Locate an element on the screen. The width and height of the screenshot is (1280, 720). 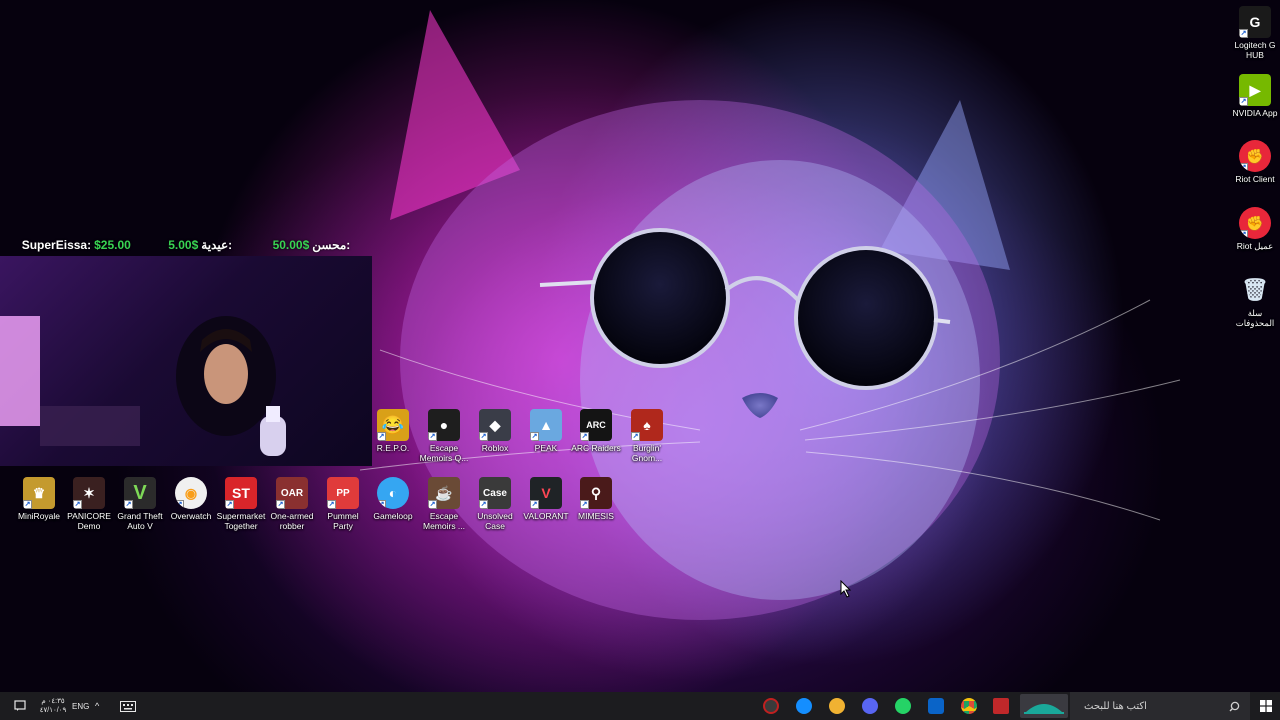
desktop-icon-riot-client: ✊ ↗ Riot Client is located at coordinates (1254, 162).